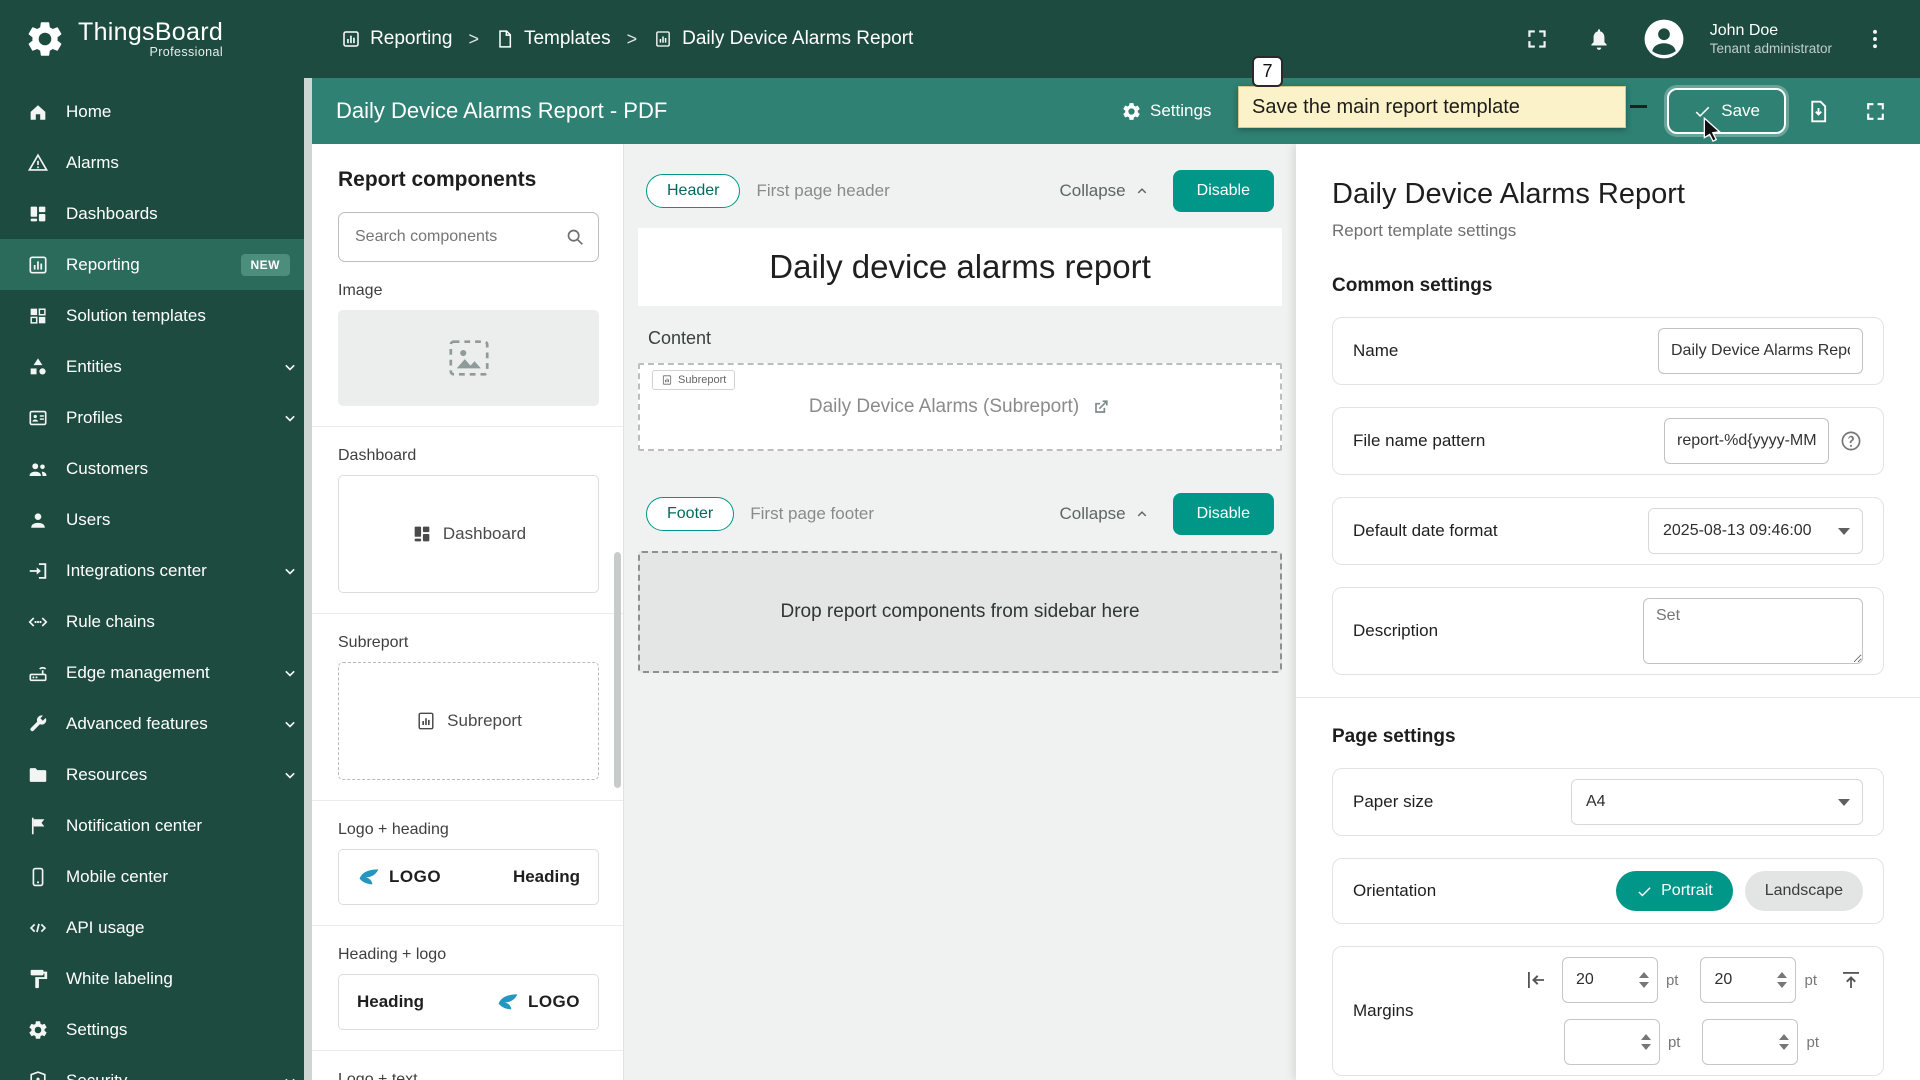 The image size is (1920, 1080). I want to click on sidebar-item-dashboards: Dashboards, so click(156, 213).